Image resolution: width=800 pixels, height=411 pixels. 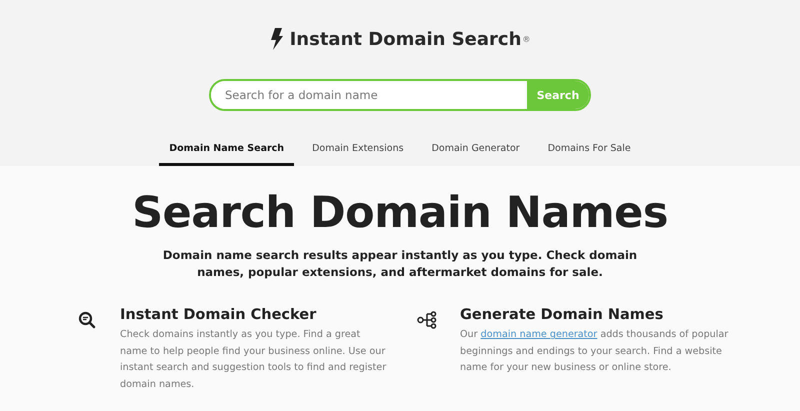 I want to click on nav-tab: Domain Name Search, so click(x=226, y=150).